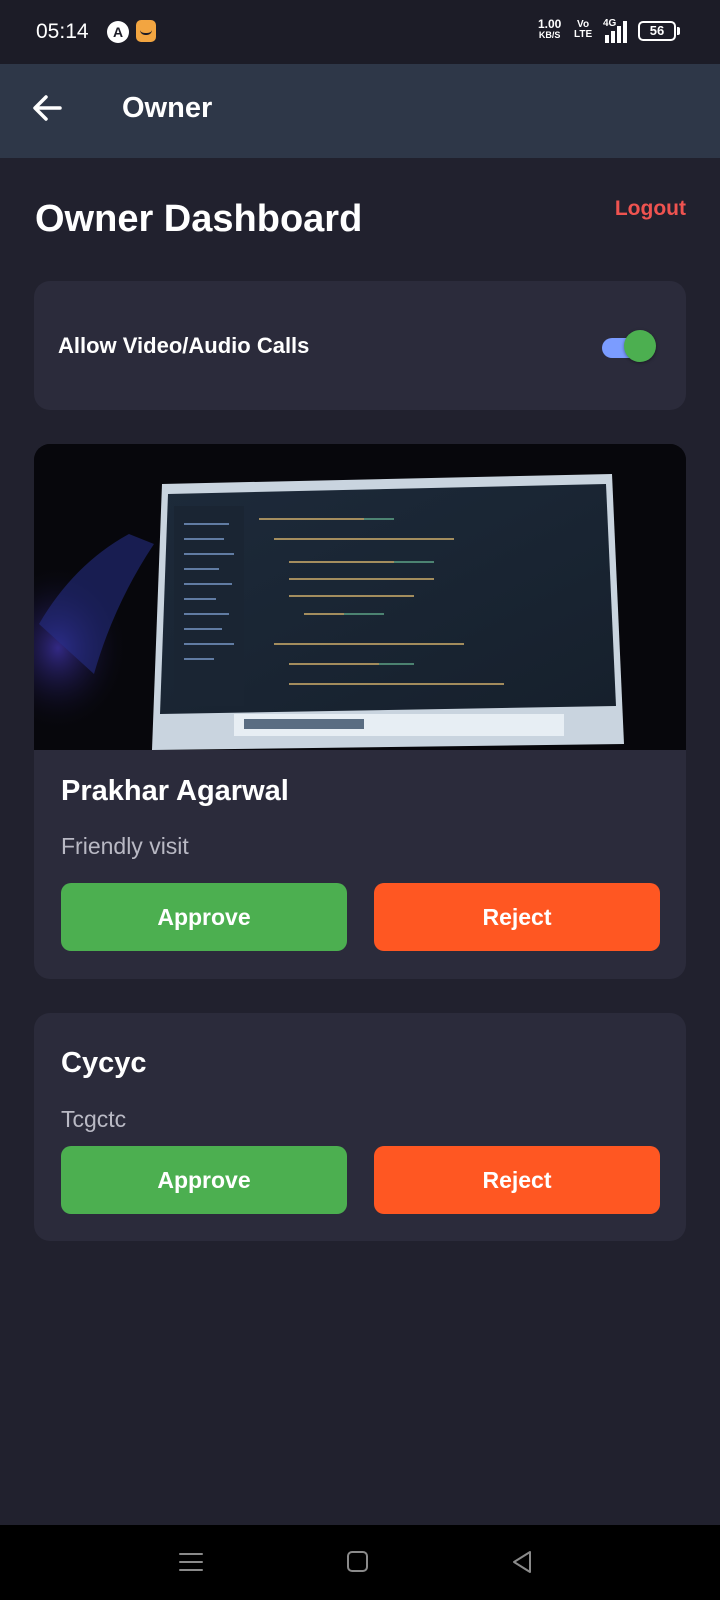 This screenshot has width=720, height=1600. I want to click on arrow-left-icon, so click(47, 108).